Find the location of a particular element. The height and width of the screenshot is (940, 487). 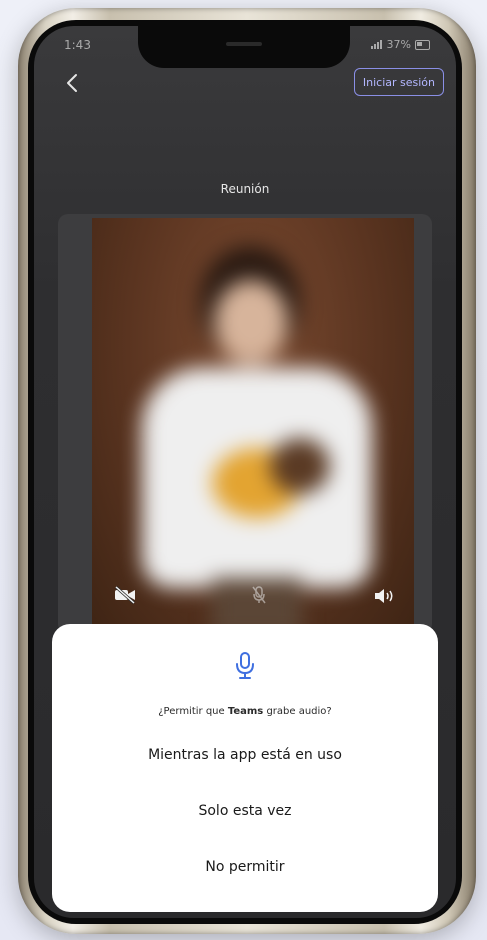

battery-percentage: 37% is located at coordinates (398, 44).